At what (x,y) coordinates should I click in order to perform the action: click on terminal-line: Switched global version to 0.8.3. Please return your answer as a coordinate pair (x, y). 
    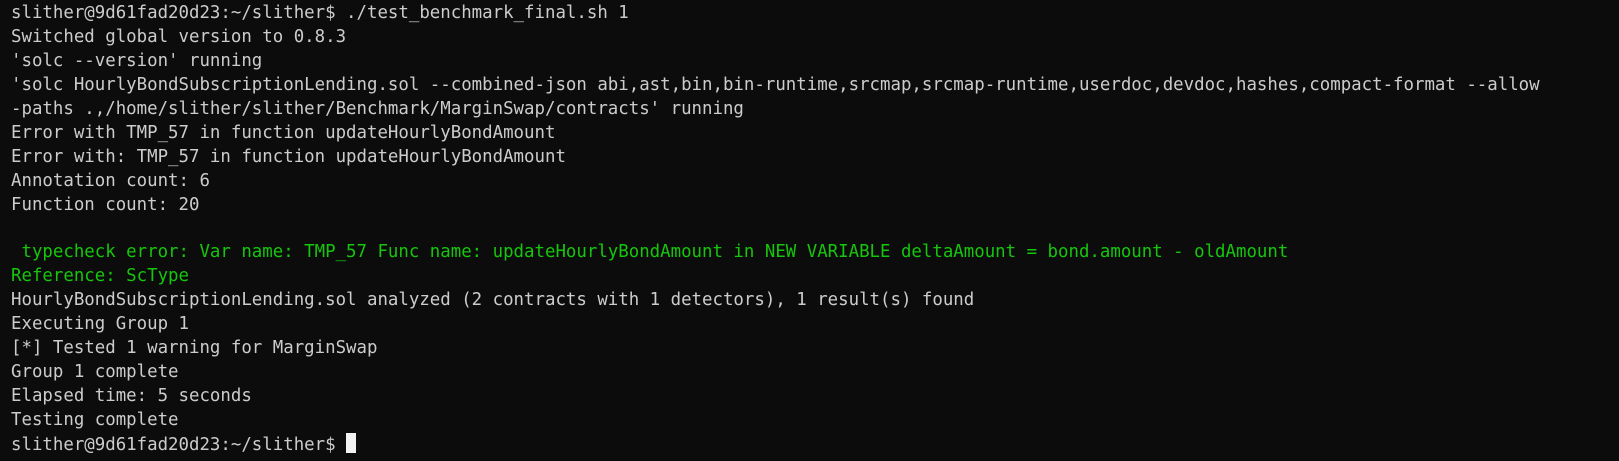
    Looking at the image, I should click on (179, 36).